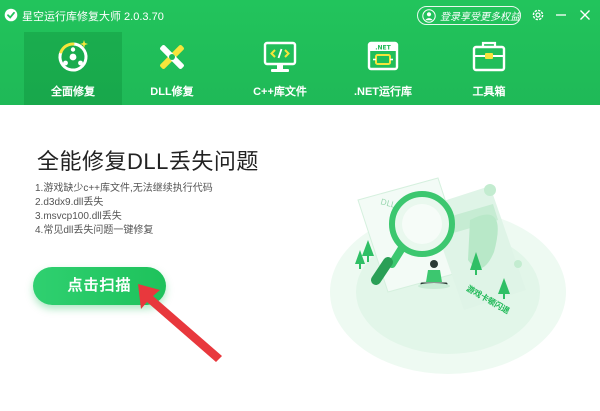  What do you see at coordinates (383, 48) in the screenshot?
I see `svg-text: .NET` at bounding box center [383, 48].